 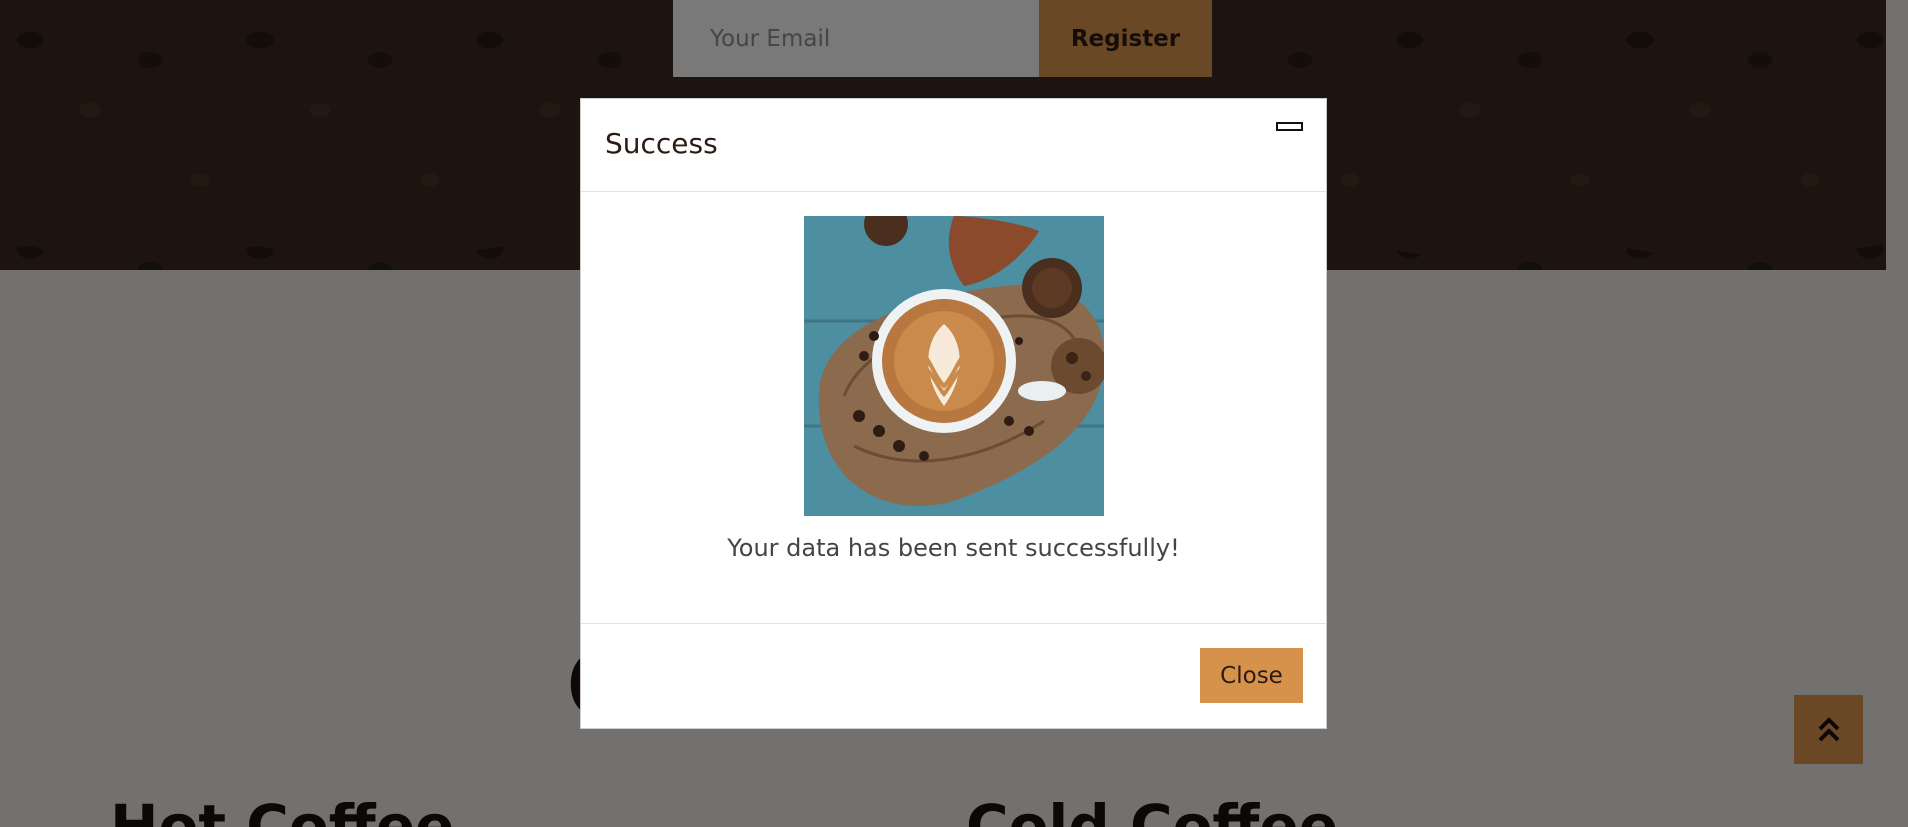 What do you see at coordinates (954, 366) in the screenshot?
I see `latte-art-image` at bounding box center [954, 366].